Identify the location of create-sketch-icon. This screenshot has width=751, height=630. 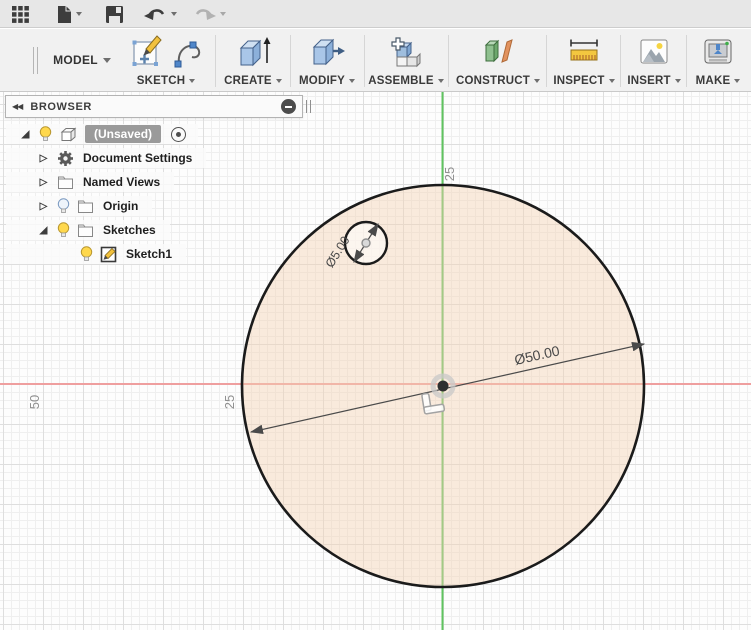
(147, 52).